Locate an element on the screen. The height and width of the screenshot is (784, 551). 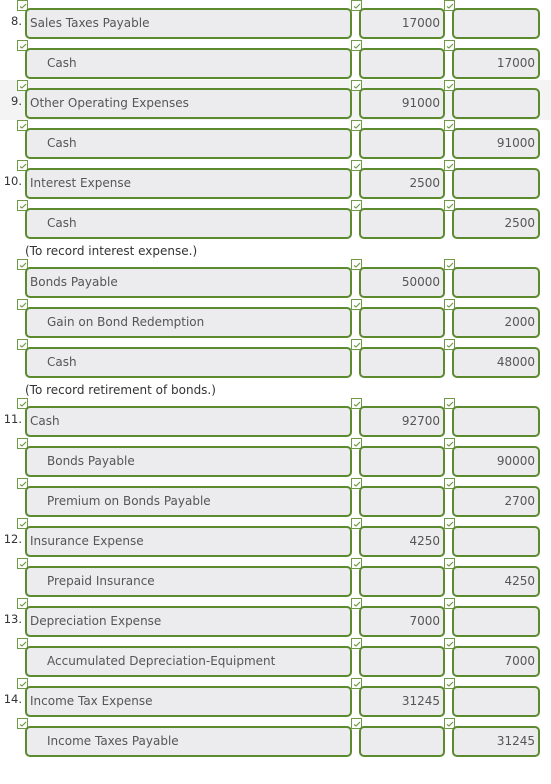
credit-field: 2700 is located at coordinates (496, 501).